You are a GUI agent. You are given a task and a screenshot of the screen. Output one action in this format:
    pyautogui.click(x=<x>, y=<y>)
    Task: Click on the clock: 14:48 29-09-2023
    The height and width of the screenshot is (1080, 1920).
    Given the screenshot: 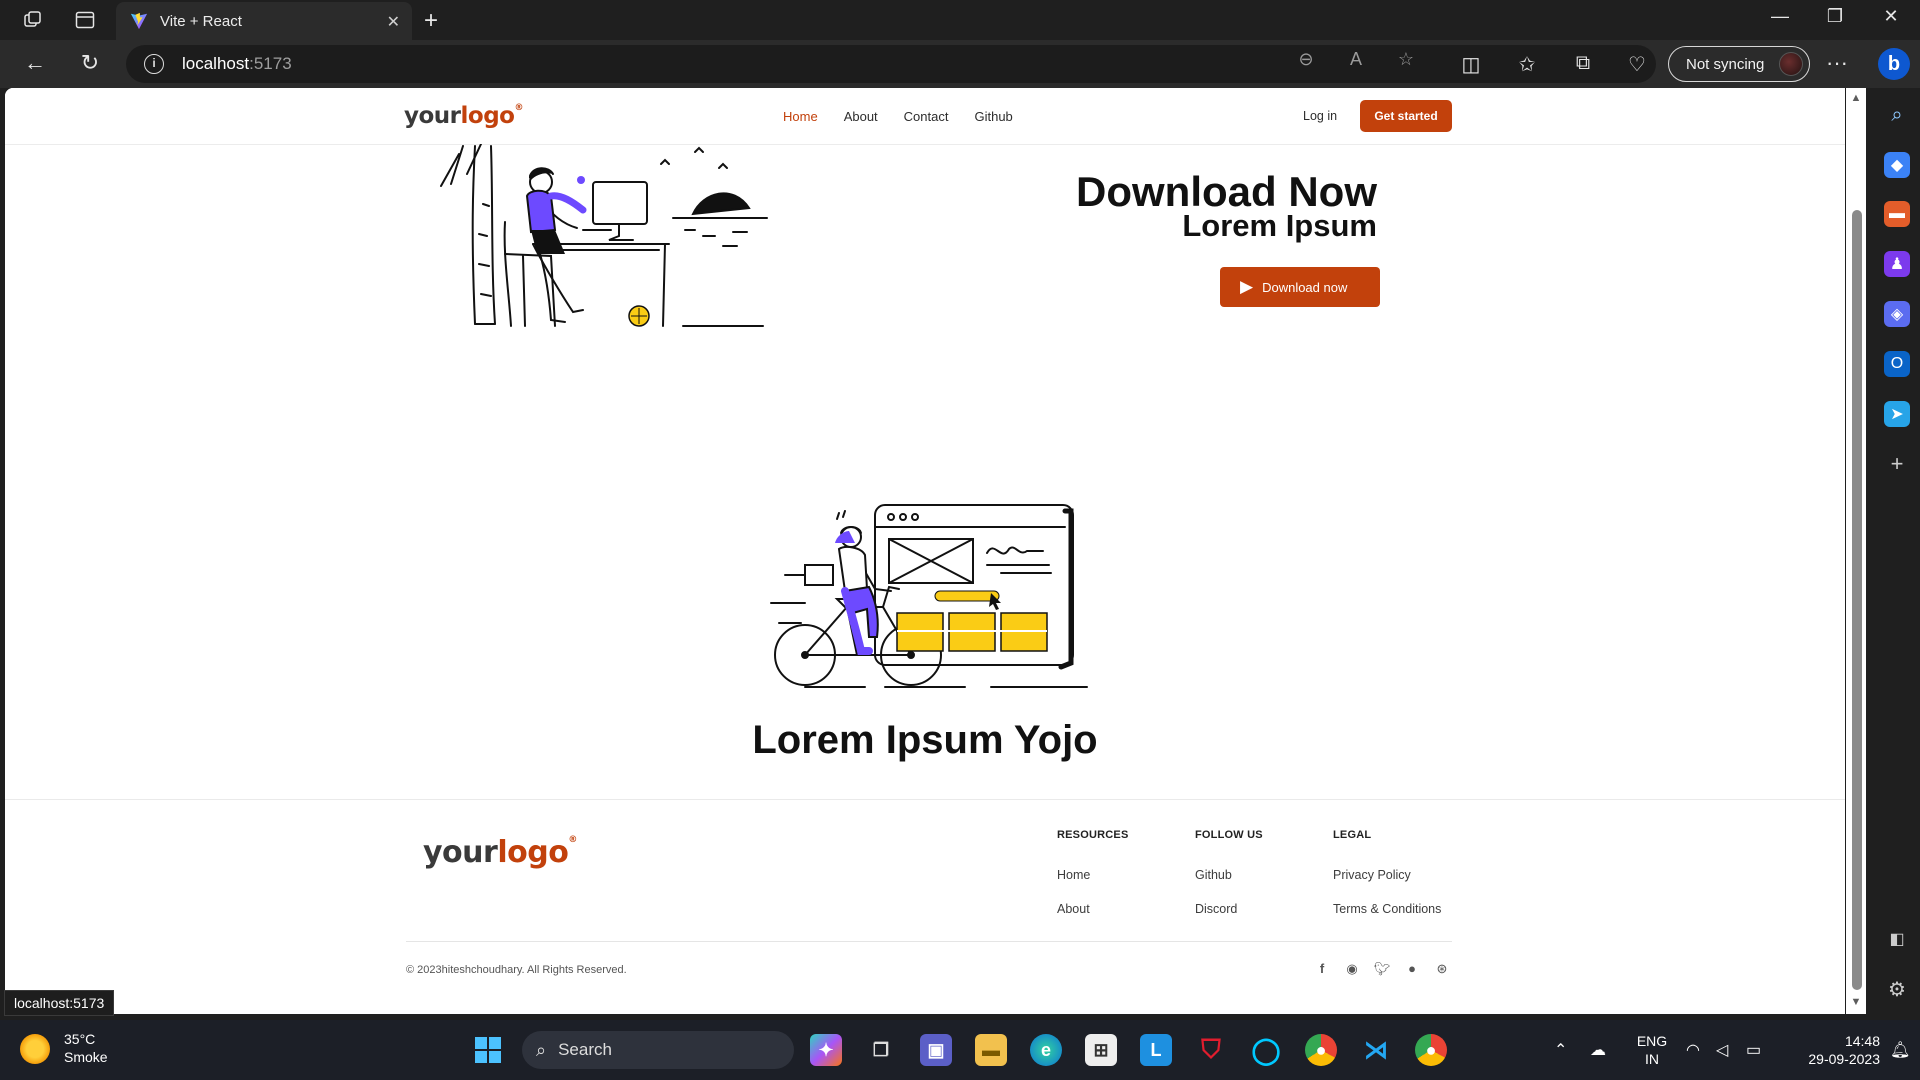 What is the action you would take?
    pyautogui.click(x=1830, y=1050)
    